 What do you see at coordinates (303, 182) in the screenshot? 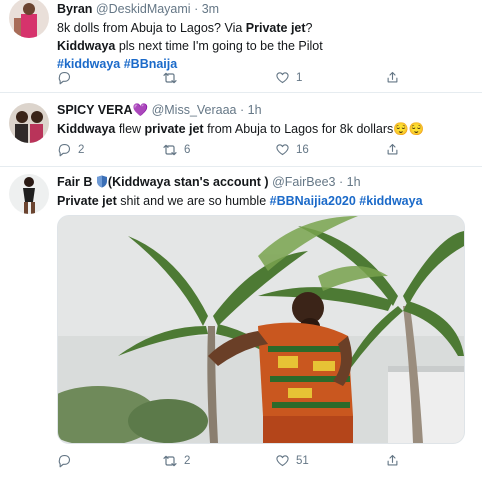
I see `handle: @FairBee3` at bounding box center [303, 182].